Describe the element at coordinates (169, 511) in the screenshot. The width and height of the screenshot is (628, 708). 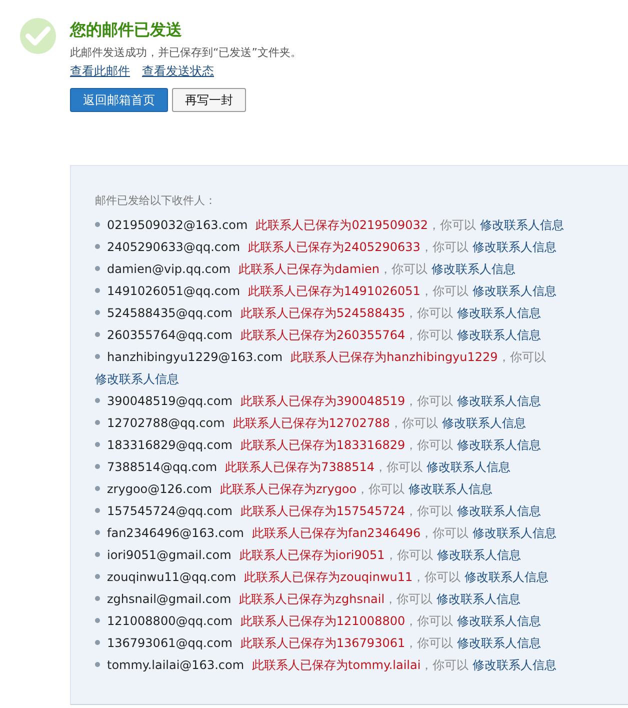
I see `recipient-email: 157545724@qq.com` at that location.